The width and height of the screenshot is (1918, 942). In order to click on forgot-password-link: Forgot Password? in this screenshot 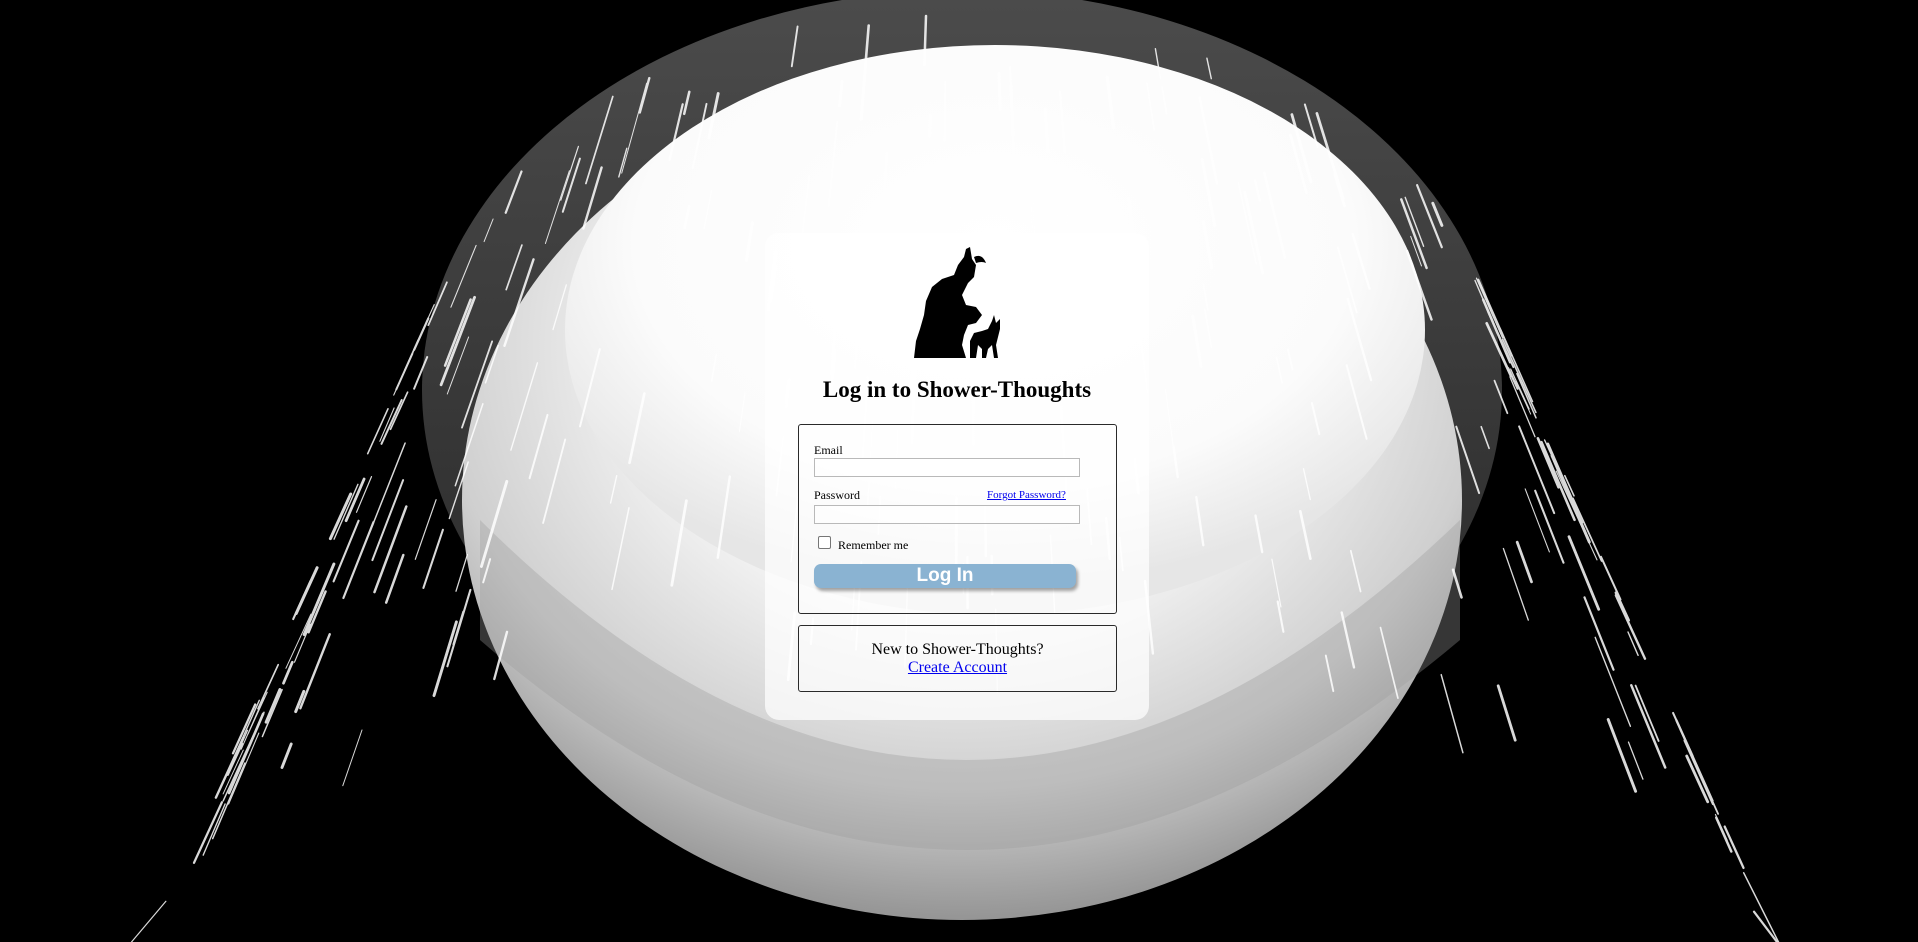, I will do `click(1026, 495)`.